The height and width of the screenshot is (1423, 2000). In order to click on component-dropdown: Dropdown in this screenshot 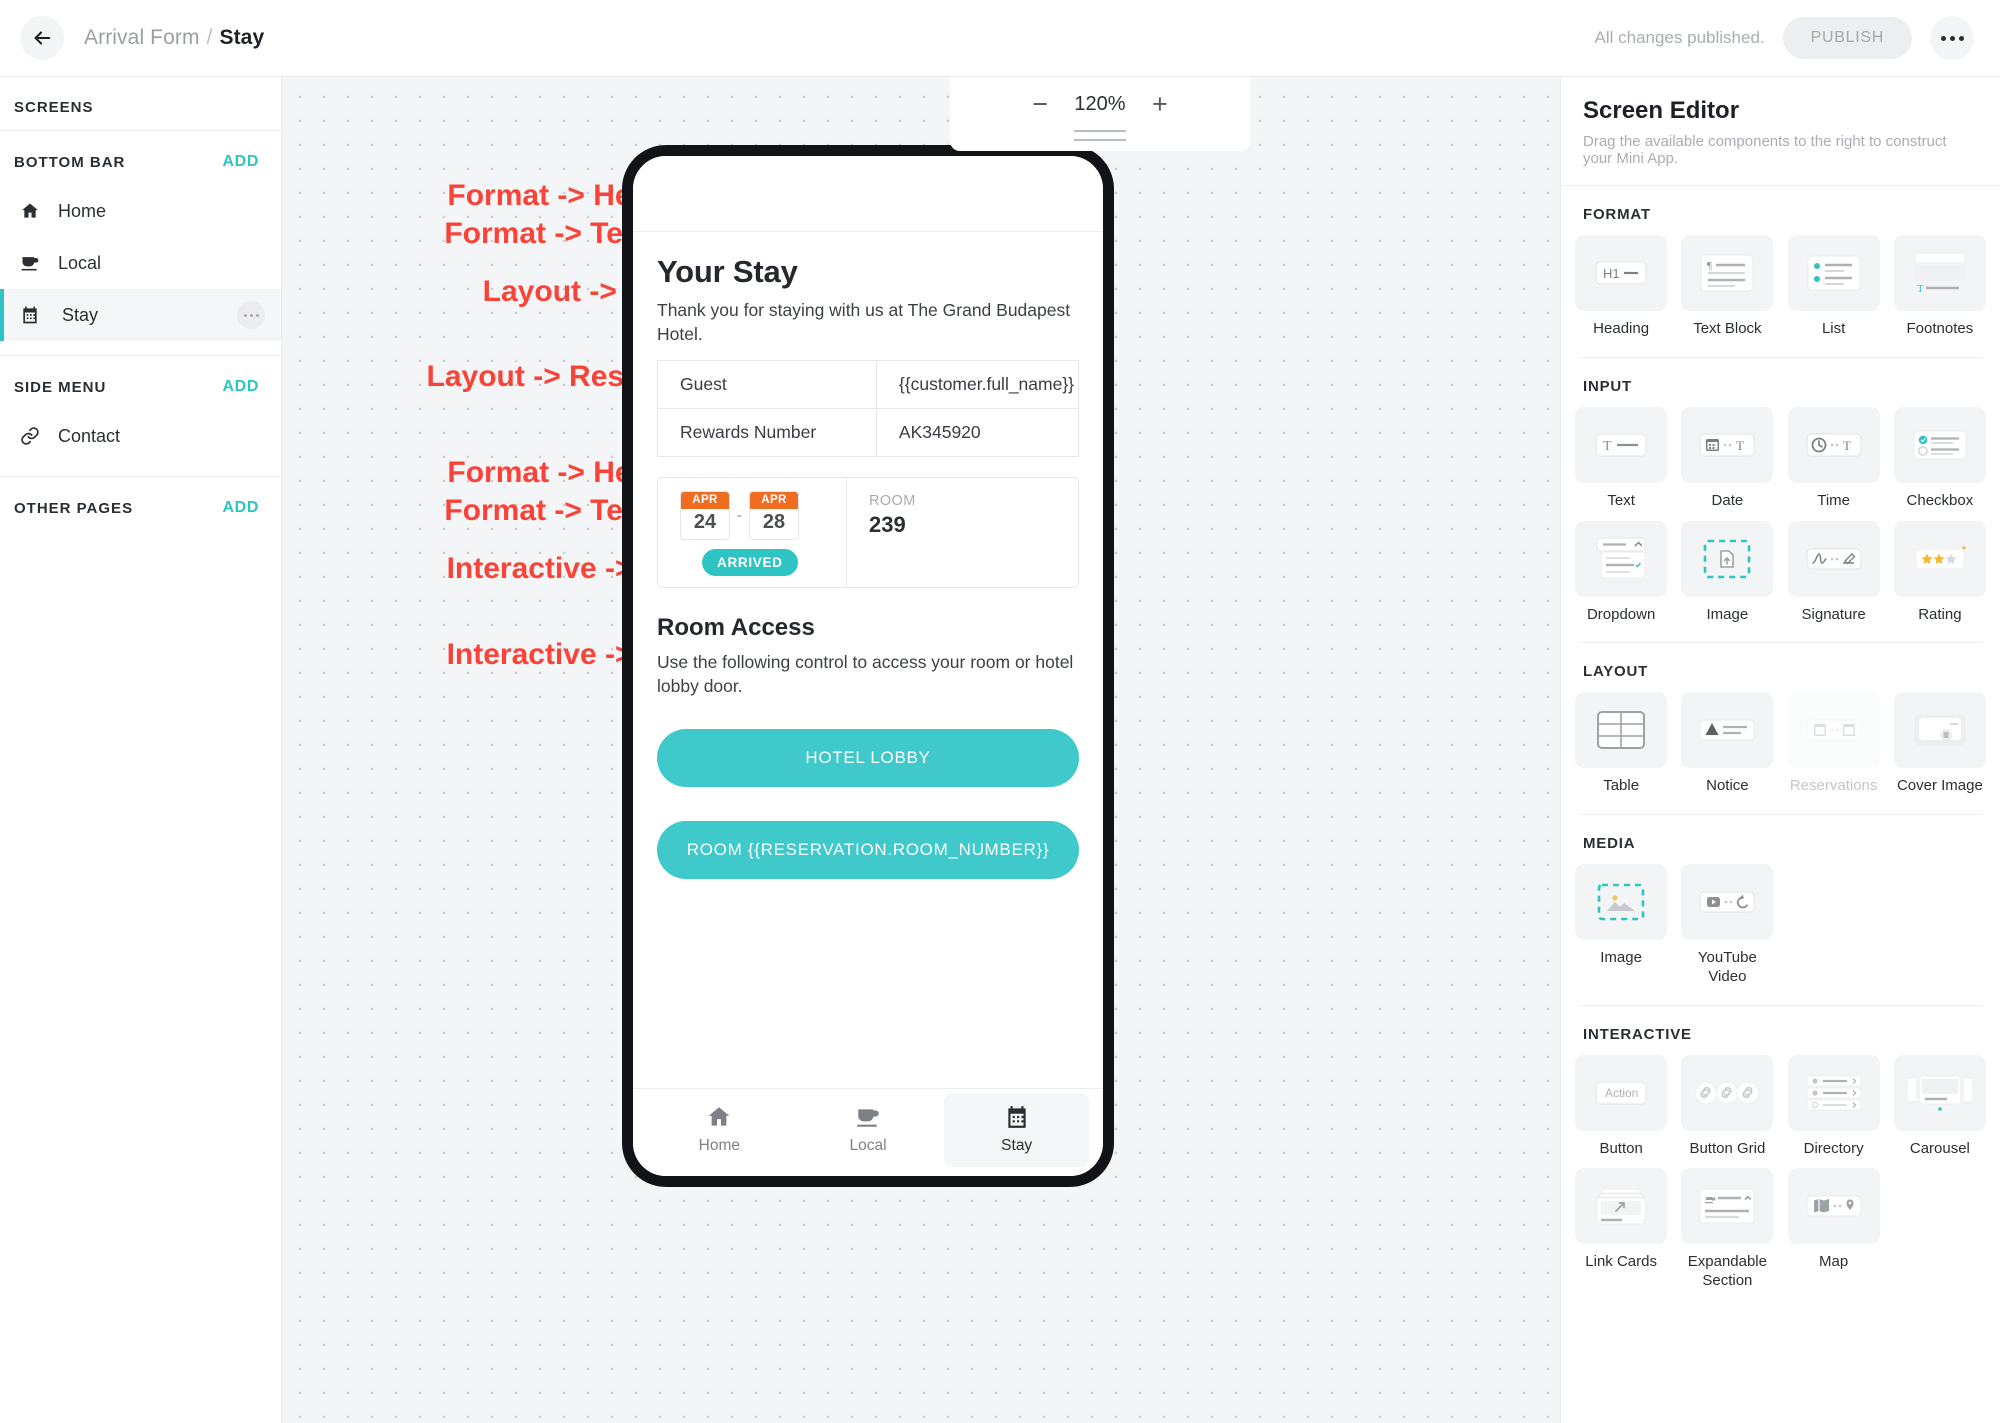, I will do `click(1621, 572)`.